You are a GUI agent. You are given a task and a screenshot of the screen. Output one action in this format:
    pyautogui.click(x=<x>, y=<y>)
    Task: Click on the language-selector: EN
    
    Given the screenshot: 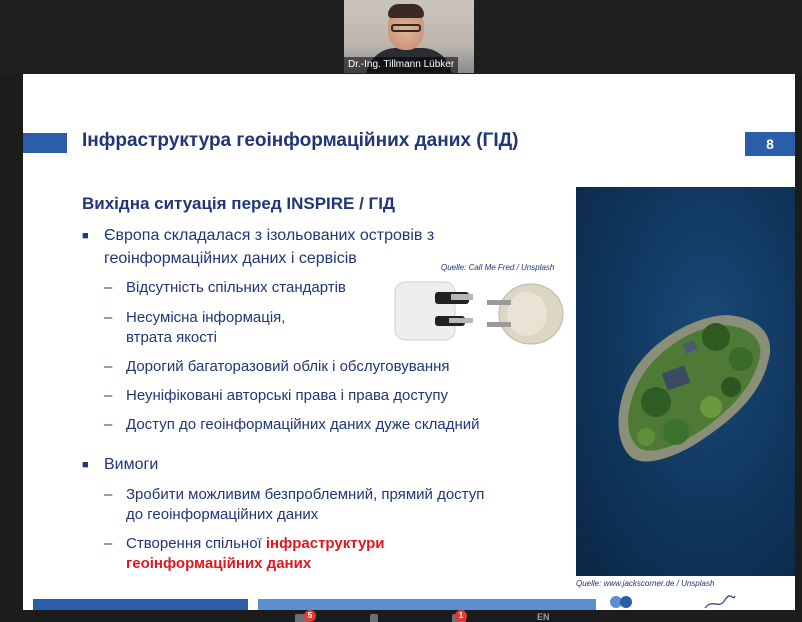 What is the action you would take?
    pyautogui.click(x=543, y=617)
    